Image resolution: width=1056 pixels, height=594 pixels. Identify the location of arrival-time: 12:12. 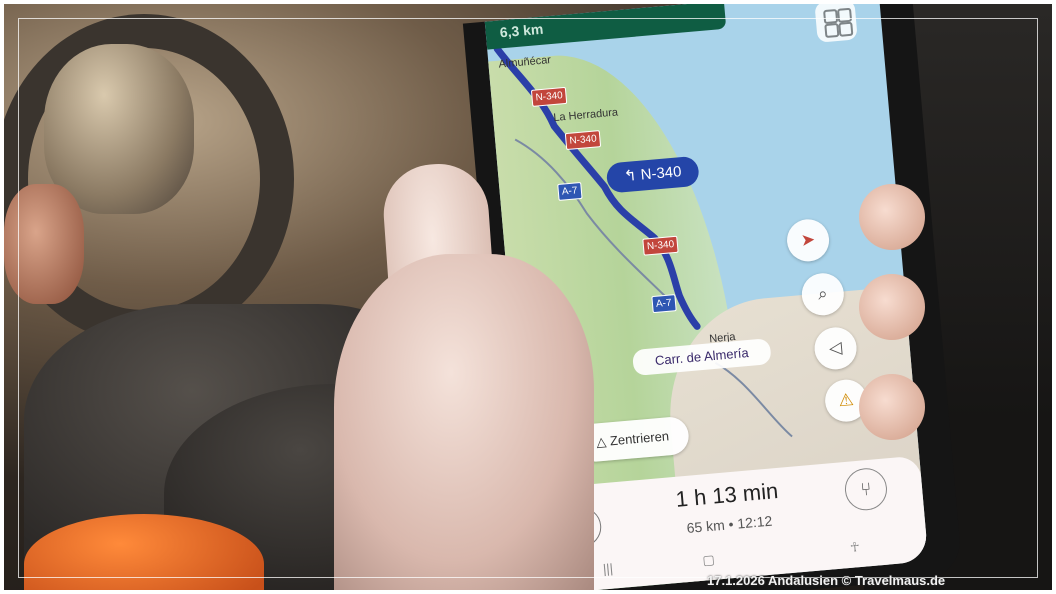
(754, 522).